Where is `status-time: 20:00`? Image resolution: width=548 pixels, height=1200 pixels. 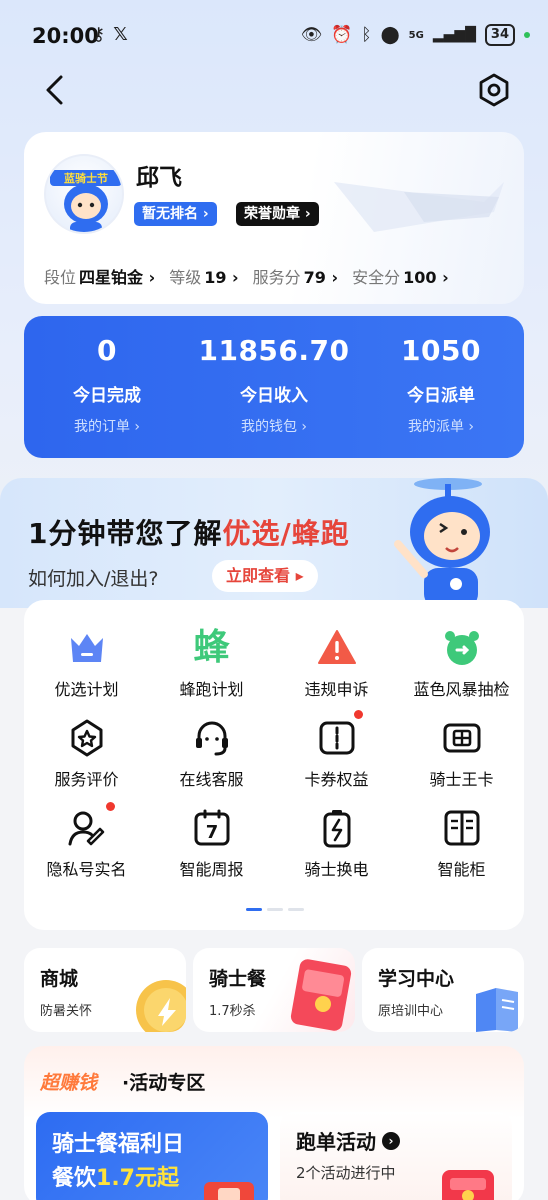 status-time: 20:00 is located at coordinates (65, 36).